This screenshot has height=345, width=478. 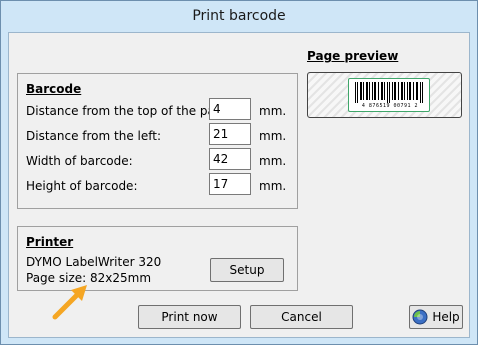 I want to click on print-now-button: Print now, so click(x=189, y=317).